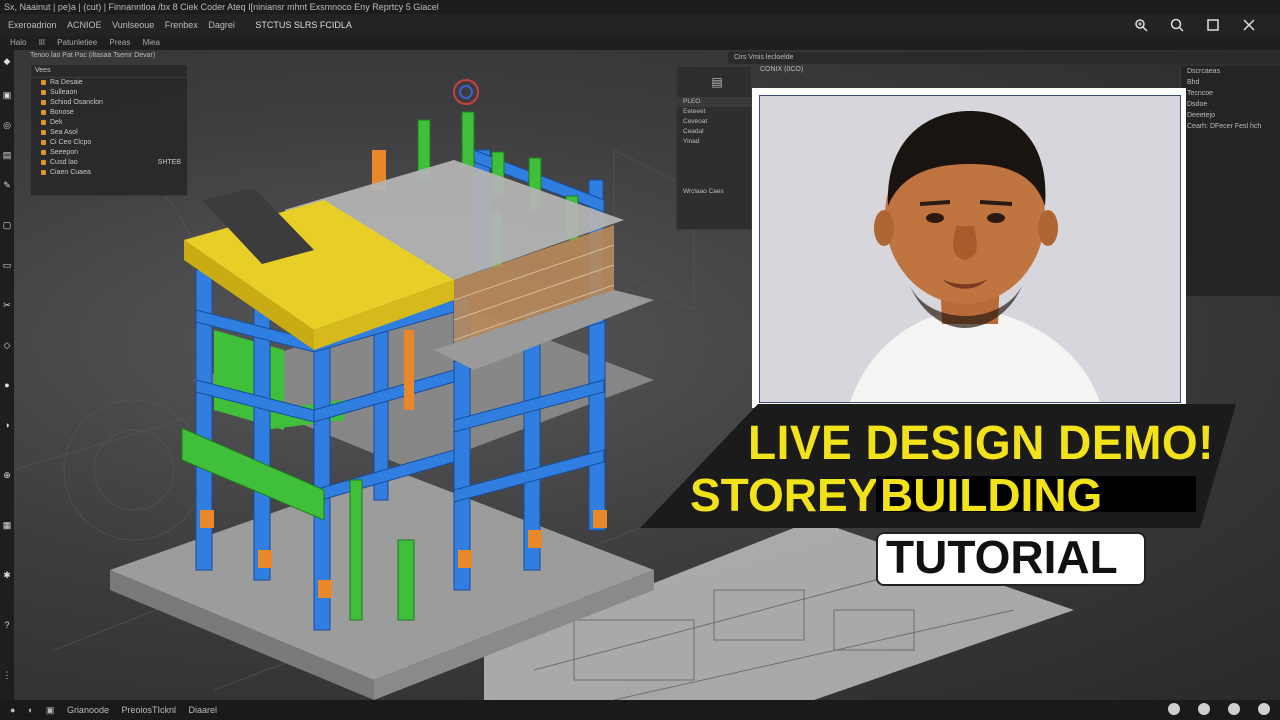 This screenshot has width=1280, height=720. What do you see at coordinates (7, 425) in the screenshot?
I see `view-tool-icon: ◑` at bounding box center [7, 425].